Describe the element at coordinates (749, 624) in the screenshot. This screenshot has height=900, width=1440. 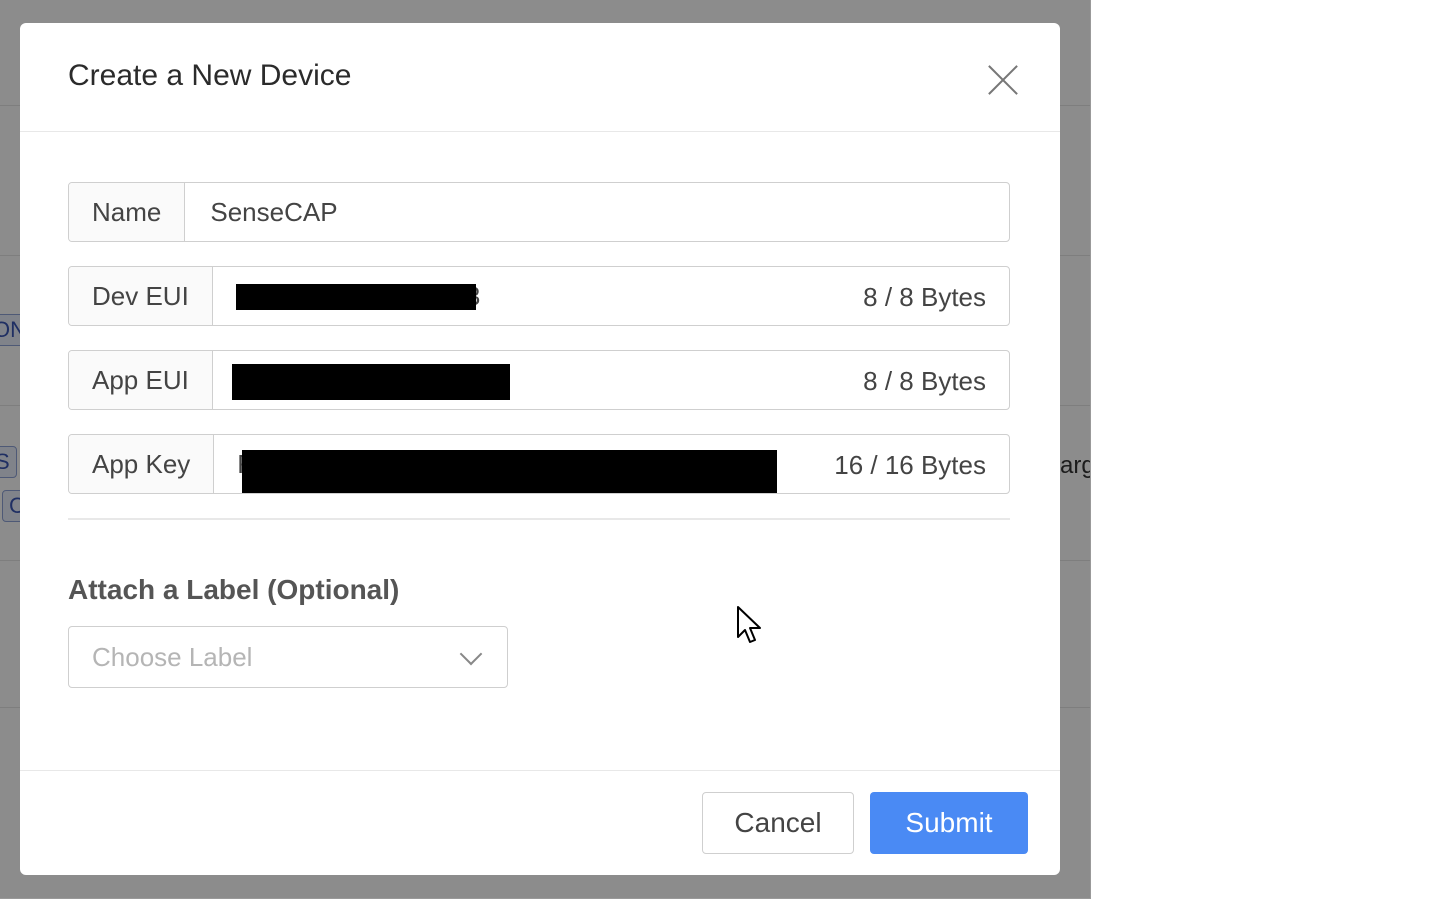
I see `mouse-pointer-icon` at that location.